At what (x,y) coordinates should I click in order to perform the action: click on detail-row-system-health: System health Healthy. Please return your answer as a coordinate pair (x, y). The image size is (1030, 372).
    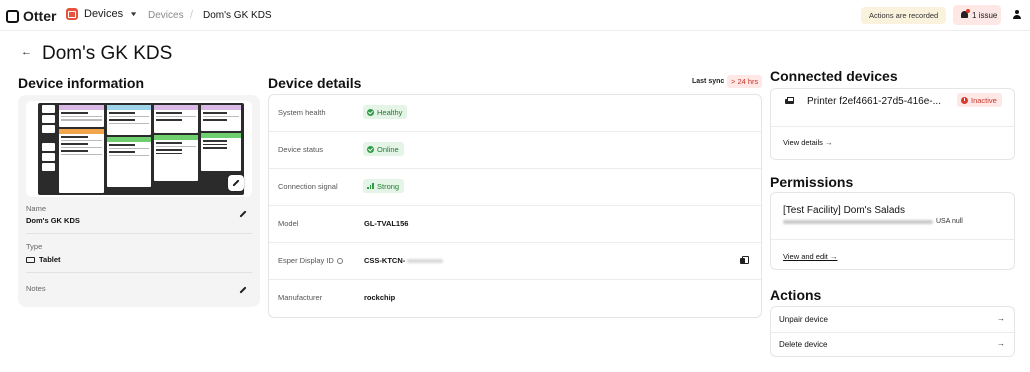
    Looking at the image, I should click on (515, 113).